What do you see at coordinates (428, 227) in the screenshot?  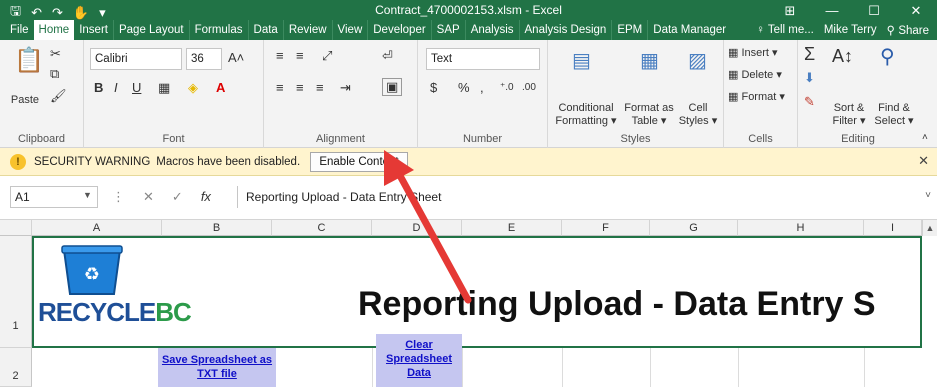 I see `callout-arrow` at bounding box center [428, 227].